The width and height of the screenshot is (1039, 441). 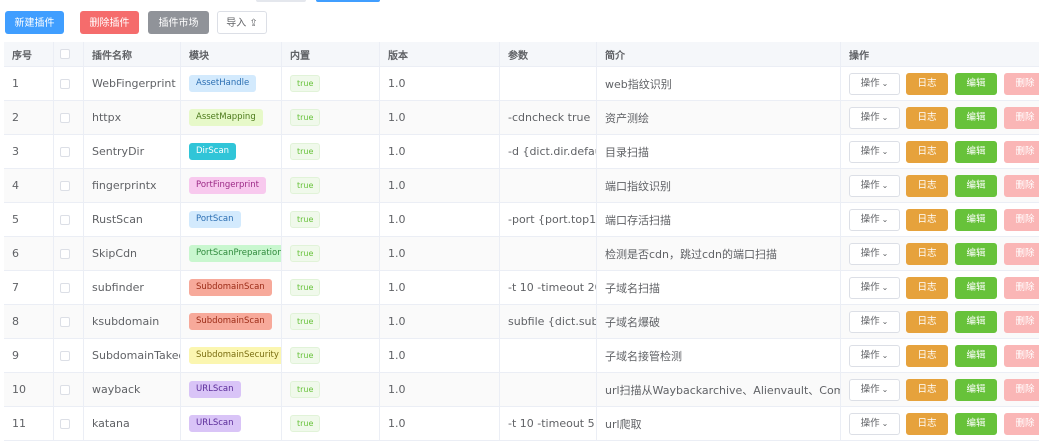 What do you see at coordinates (65, 54) in the screenshot?
I see `select-all-checkbox` at bounding box center [65, 54].